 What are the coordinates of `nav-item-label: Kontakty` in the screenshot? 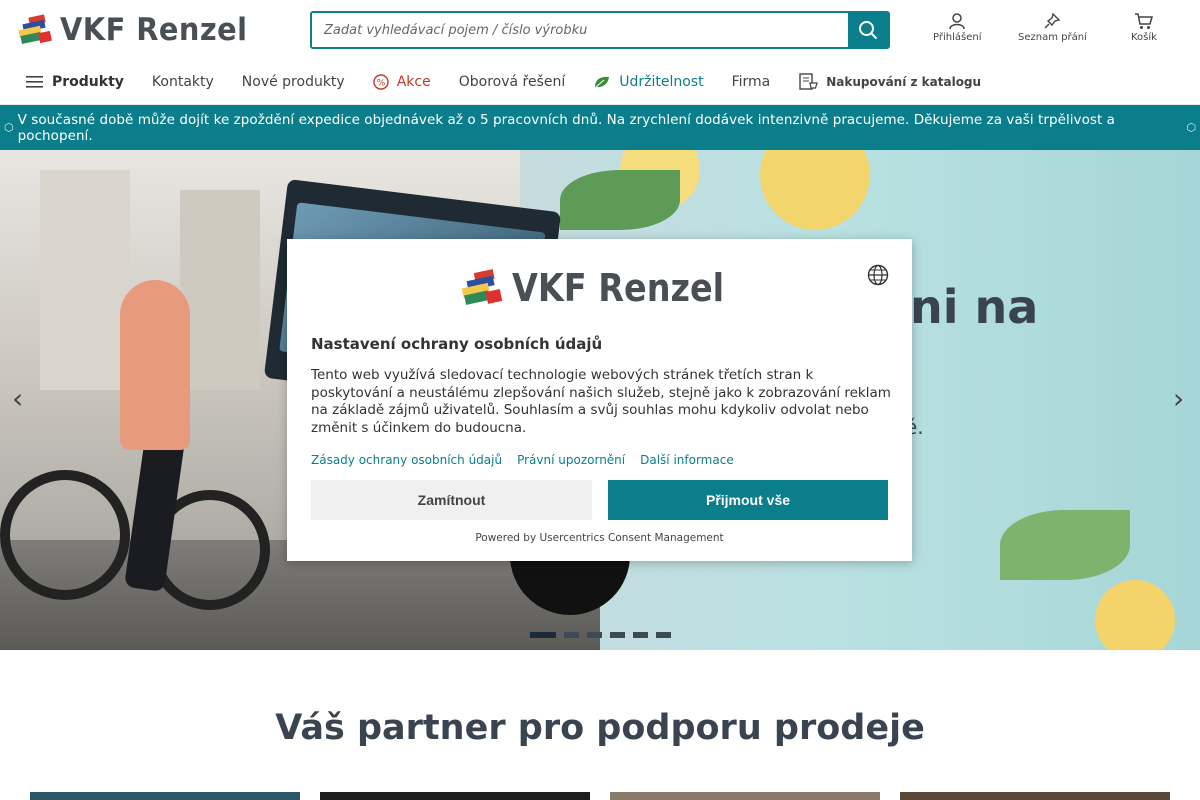 It's located at (182, 82).